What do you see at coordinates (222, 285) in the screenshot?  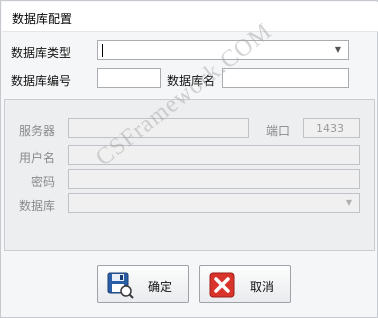 I see `close-icon` at bounding box center [222, 285].